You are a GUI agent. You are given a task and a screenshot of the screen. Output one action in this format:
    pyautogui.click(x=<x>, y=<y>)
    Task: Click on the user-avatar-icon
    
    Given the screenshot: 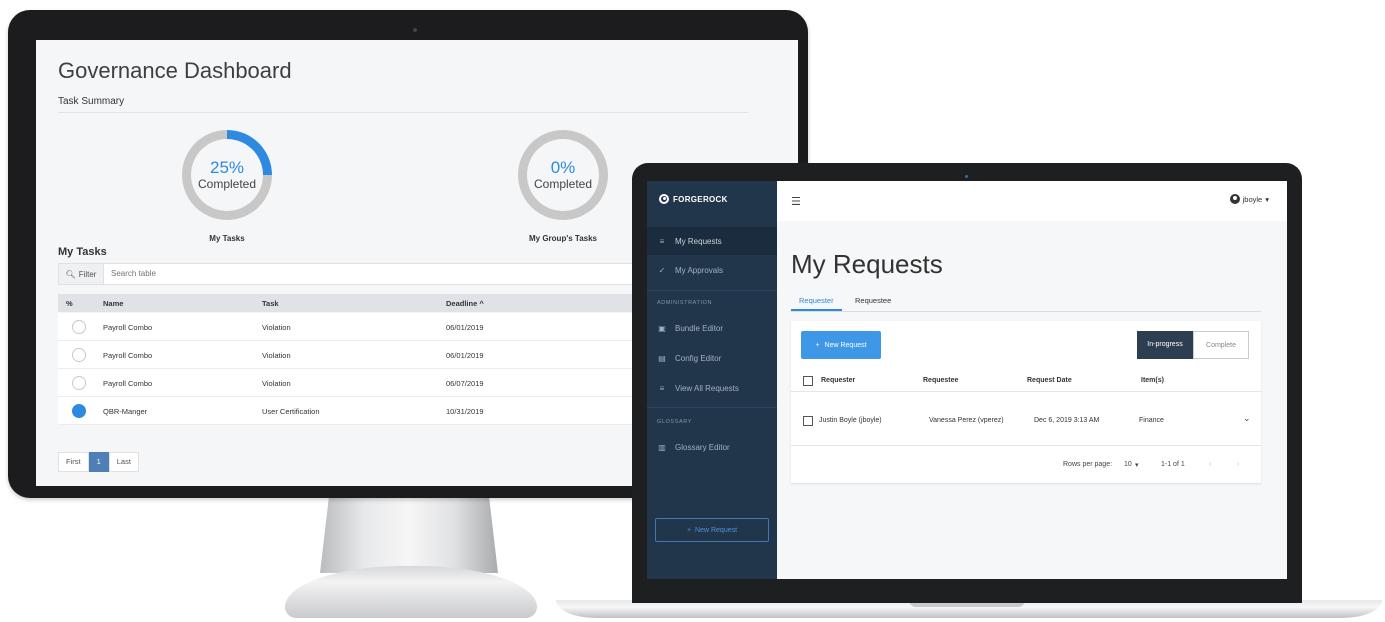 What is the action you would take?
    pyautogui.click(x=1234, y=199)
    